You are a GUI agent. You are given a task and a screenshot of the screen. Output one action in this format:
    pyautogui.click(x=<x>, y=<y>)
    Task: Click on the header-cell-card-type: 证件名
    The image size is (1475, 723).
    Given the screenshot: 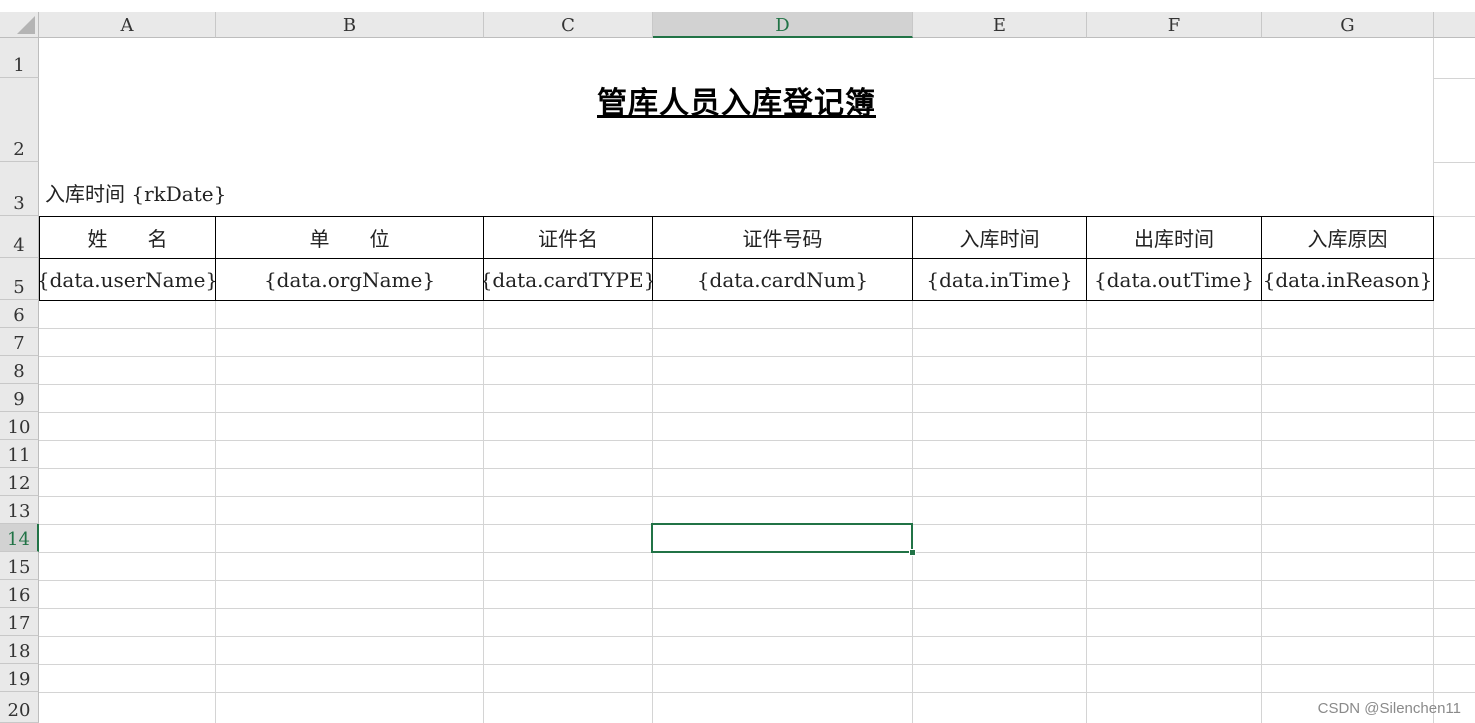 What is the action you would take?
    pyautogui.click(x=568, y=237)
    